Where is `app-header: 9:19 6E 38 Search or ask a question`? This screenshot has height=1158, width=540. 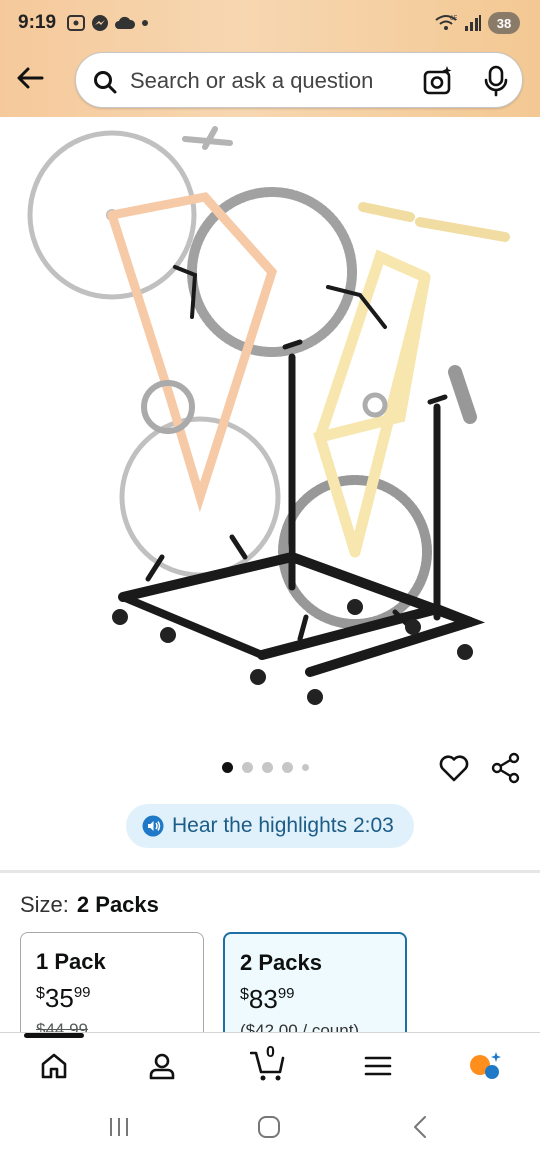
app-header: 9:19 6E 38 Search or ask a question is located at coordinates (270, 58).